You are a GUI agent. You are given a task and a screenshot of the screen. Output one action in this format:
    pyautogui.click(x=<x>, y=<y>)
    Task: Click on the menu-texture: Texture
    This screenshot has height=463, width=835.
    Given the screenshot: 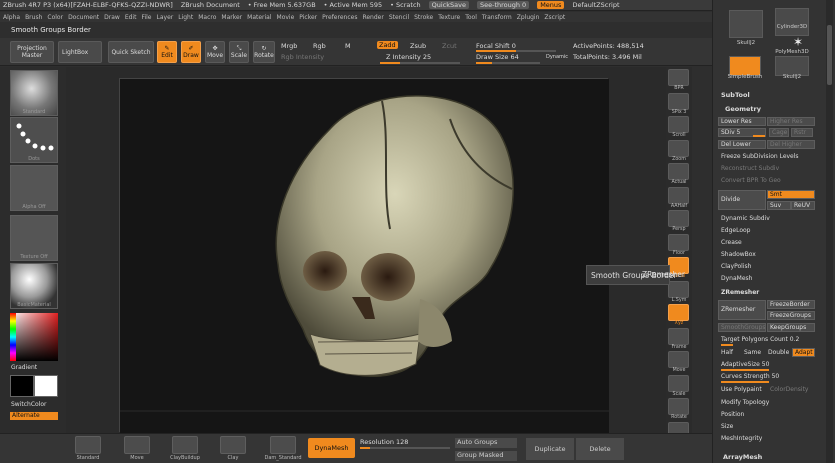 What is the action you would take?
    pyautogui.click(x=449, y=17)
    